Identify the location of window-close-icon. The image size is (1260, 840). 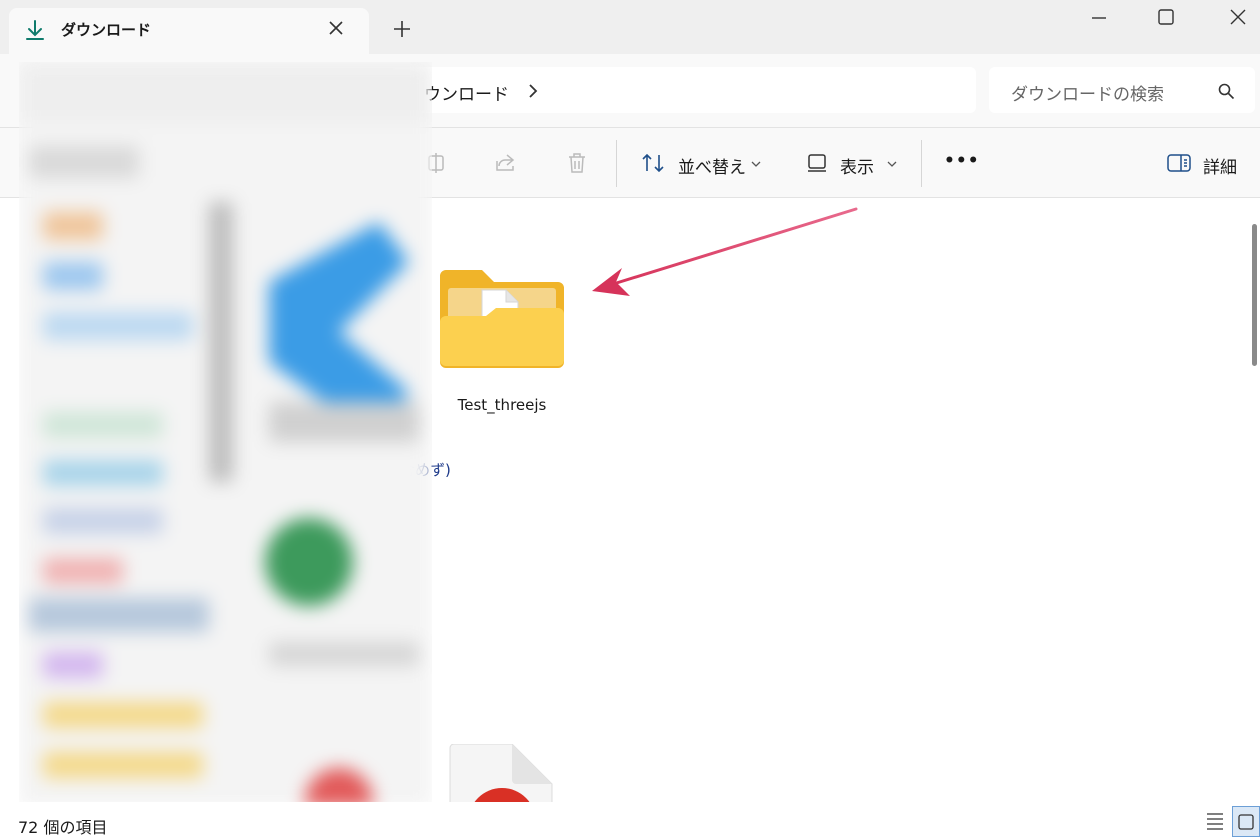
(1238, 18).